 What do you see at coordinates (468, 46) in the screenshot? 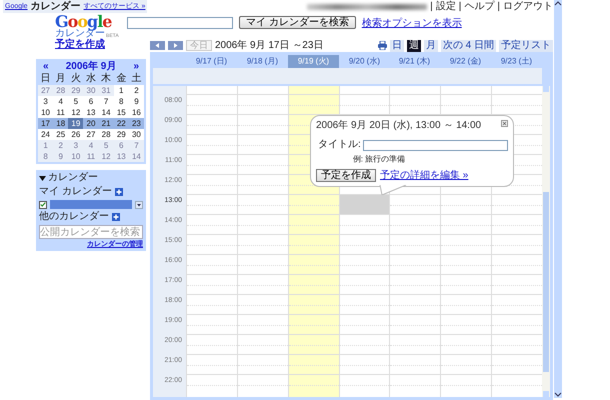
I see `view-tab: 次の 4 日間` at bounding box center [468, 46].